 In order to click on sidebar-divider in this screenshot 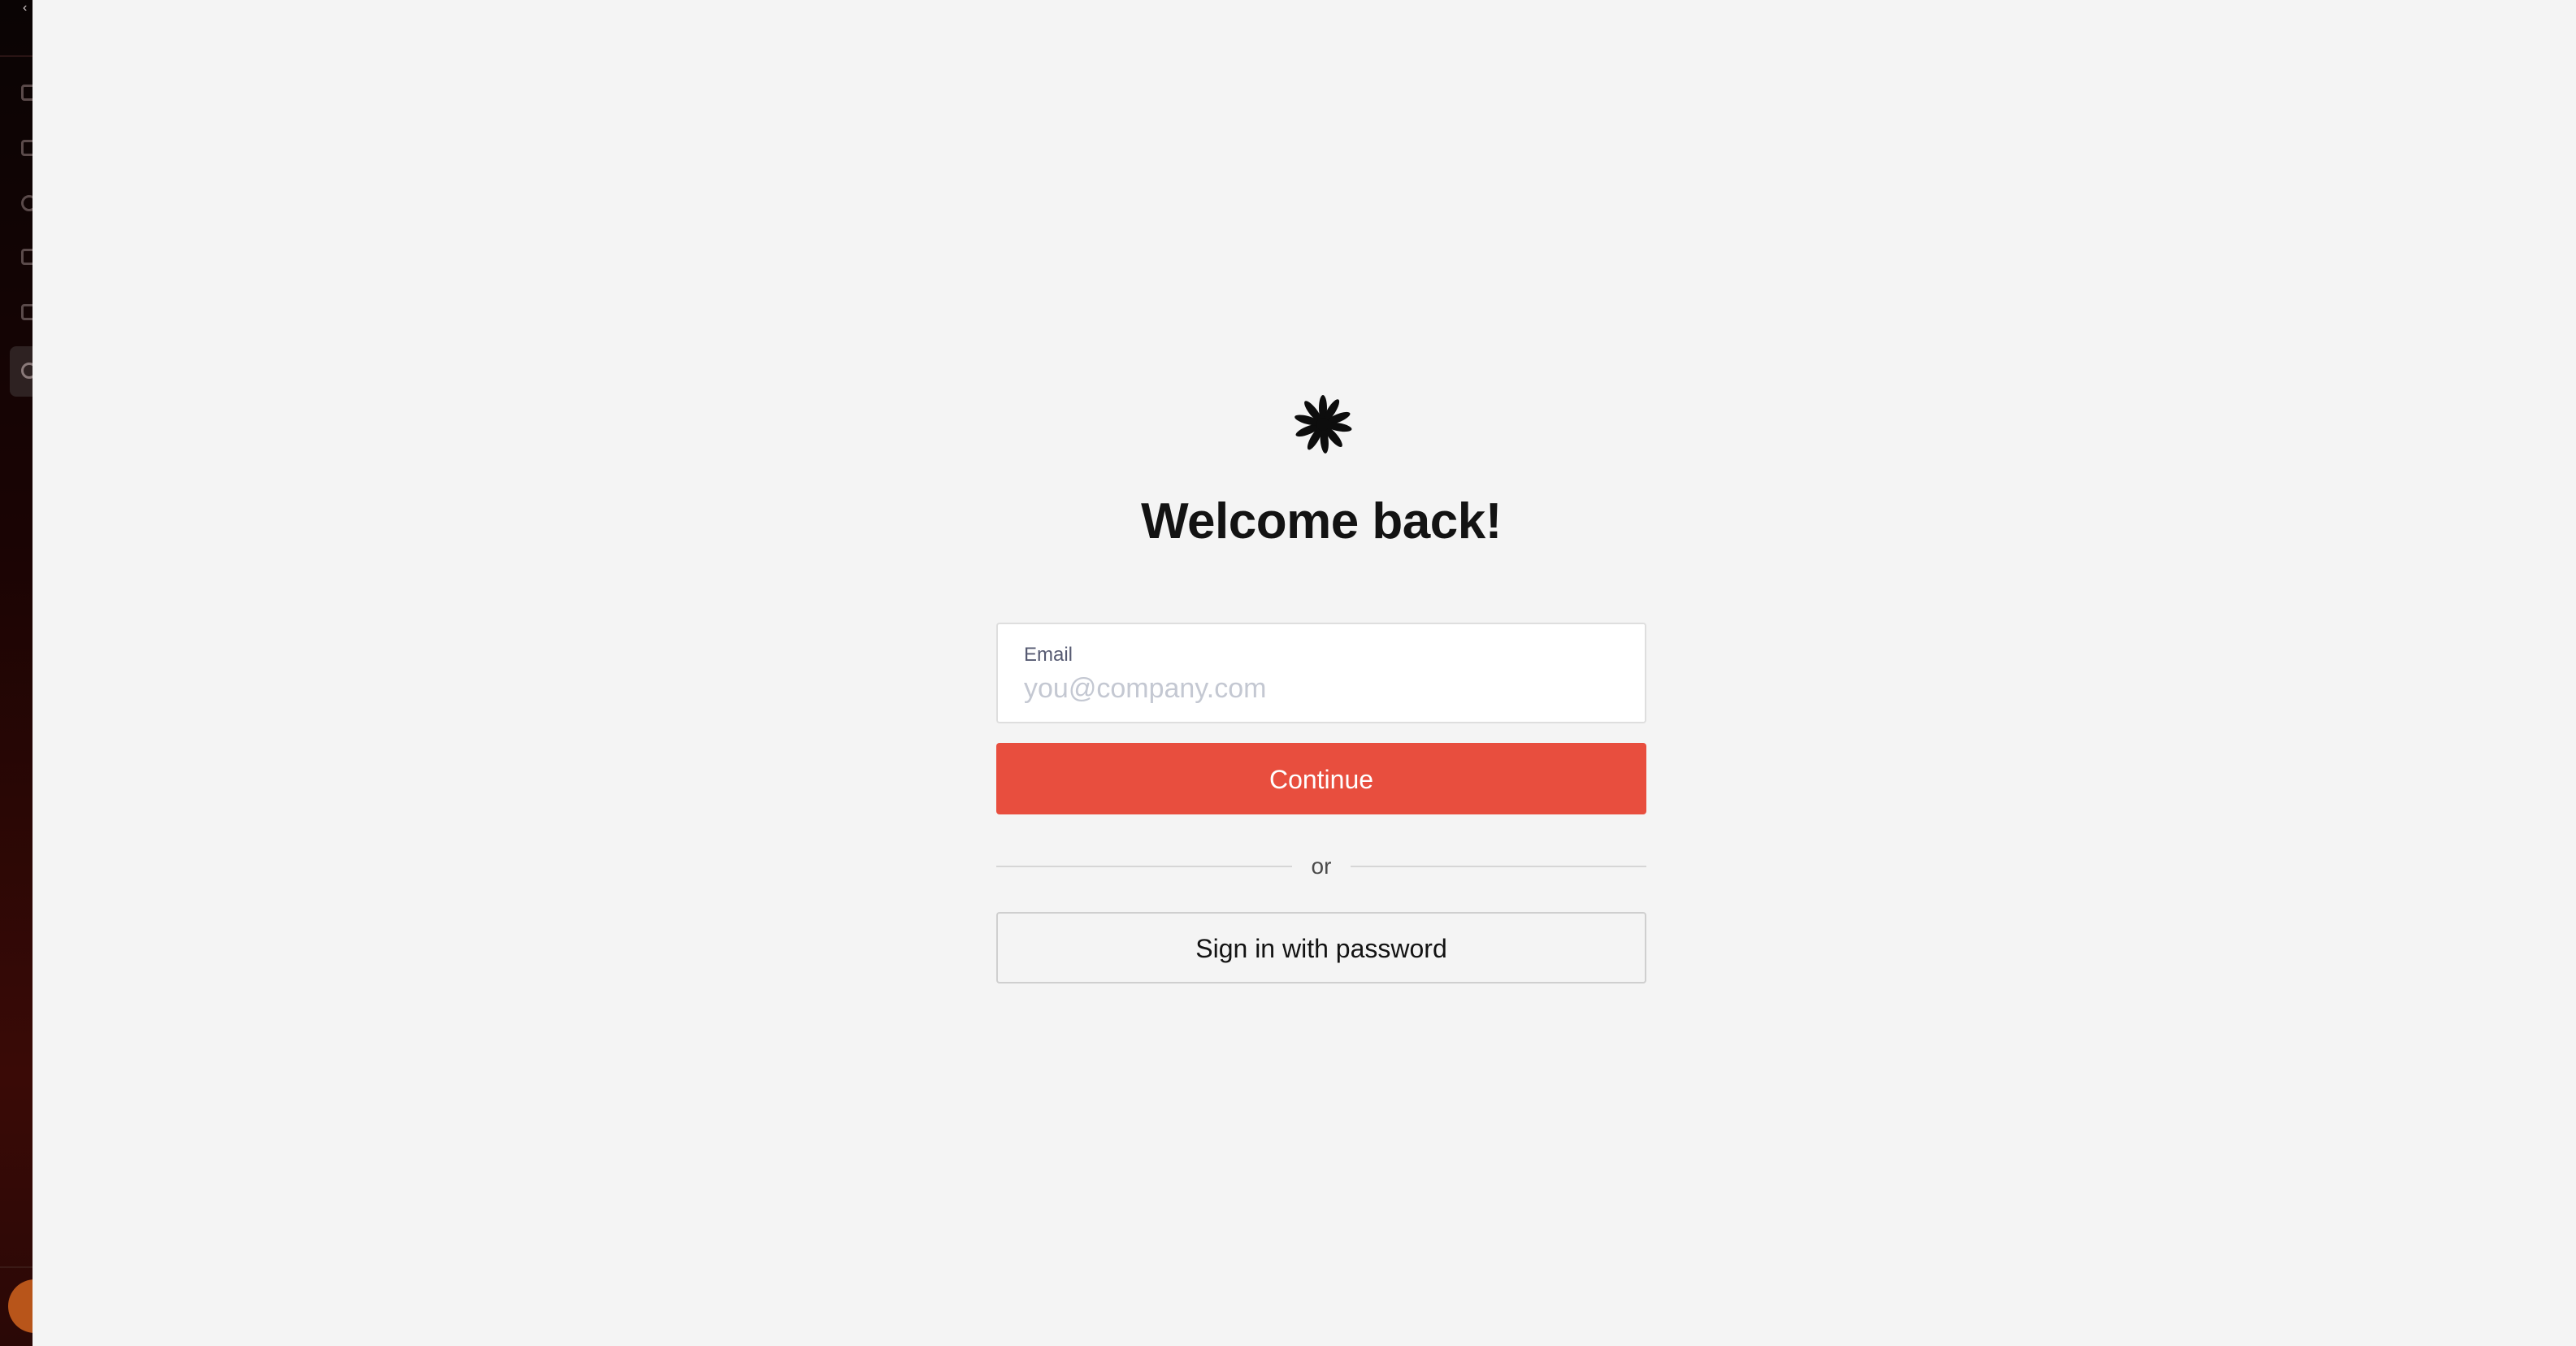, I will do `click(16, 1267)`.